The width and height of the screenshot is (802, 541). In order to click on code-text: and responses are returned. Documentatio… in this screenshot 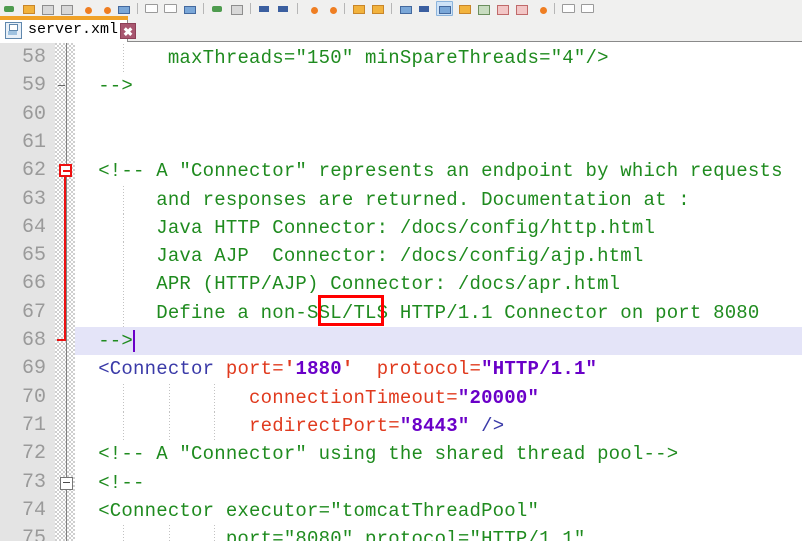, I will do `click(382, 200)`.